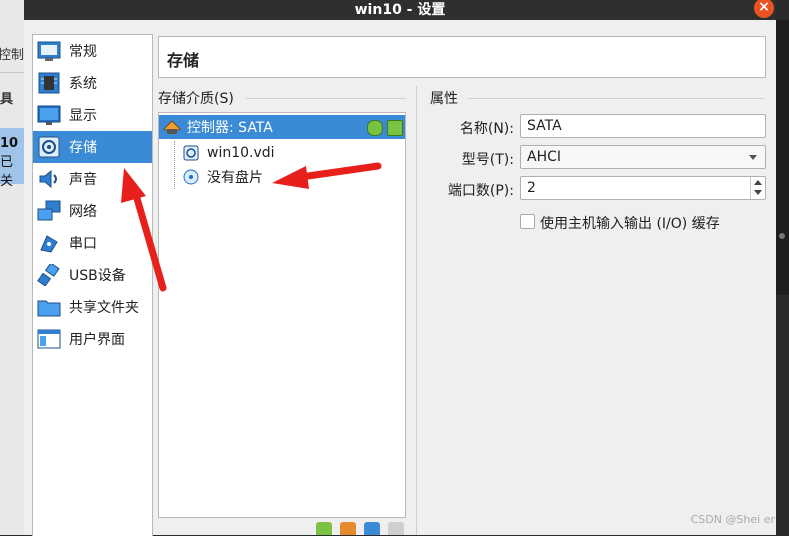  I want to click on storage-media-separator, so click(326, 98).